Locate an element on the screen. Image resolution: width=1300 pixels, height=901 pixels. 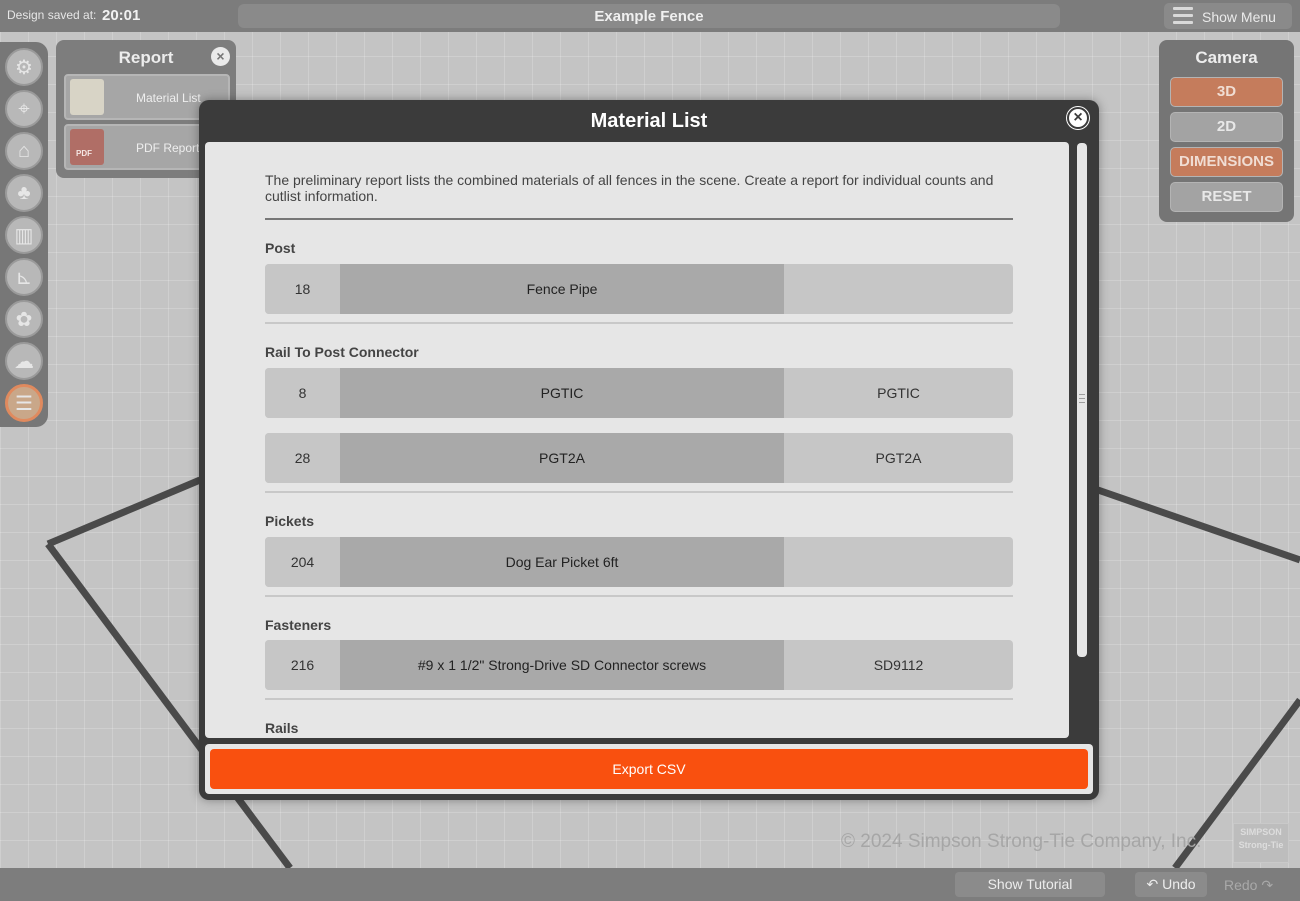
bracket-tool-button: ⊾ is located at coordinates (24, 277).